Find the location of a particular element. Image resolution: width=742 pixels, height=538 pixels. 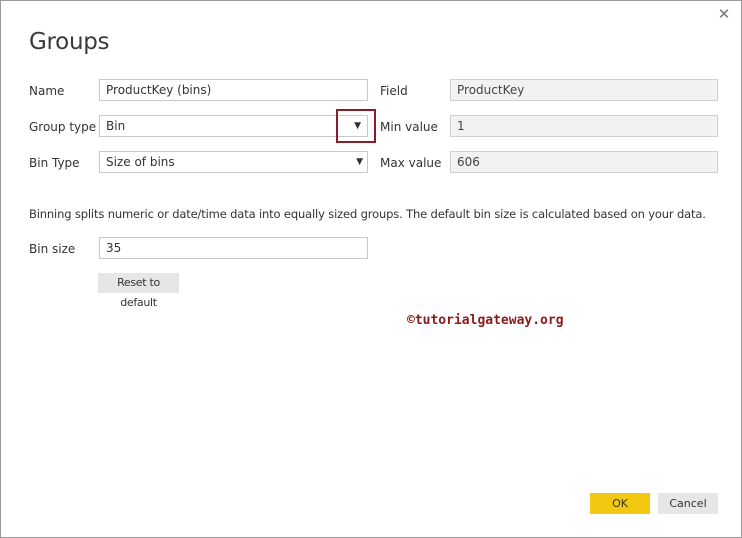

max-value-label: Max value is located at coordinates (411, 163).